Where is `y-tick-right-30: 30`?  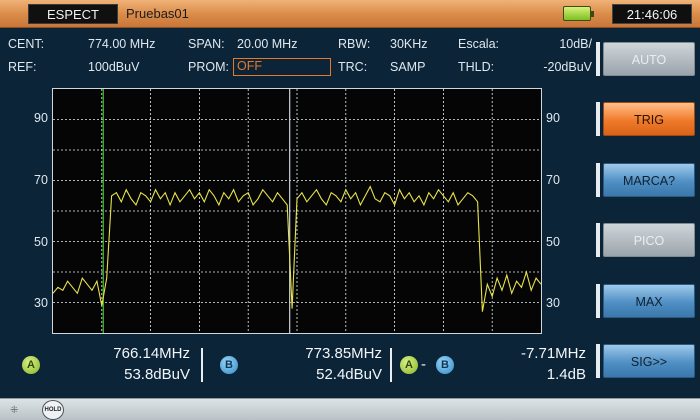 y-tick-right-30: 30 is located at coordinates (553, 303).